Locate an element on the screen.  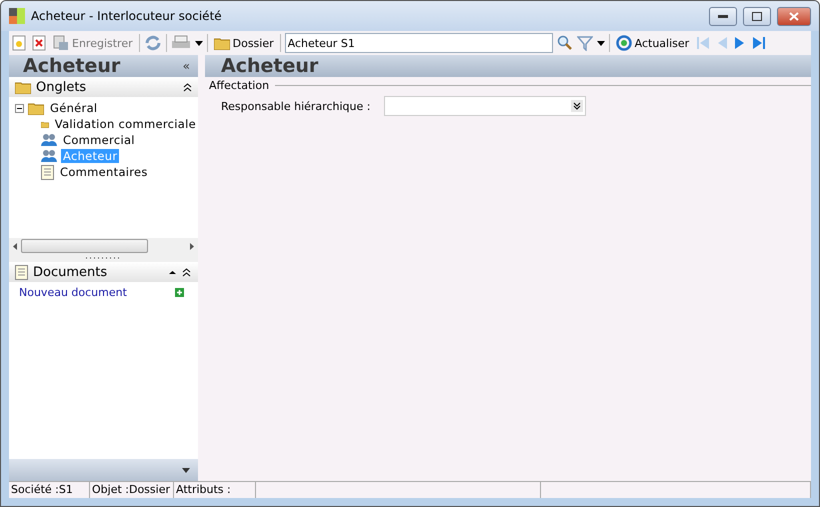
group-title: Affectation is located at coordinates (239, 85).